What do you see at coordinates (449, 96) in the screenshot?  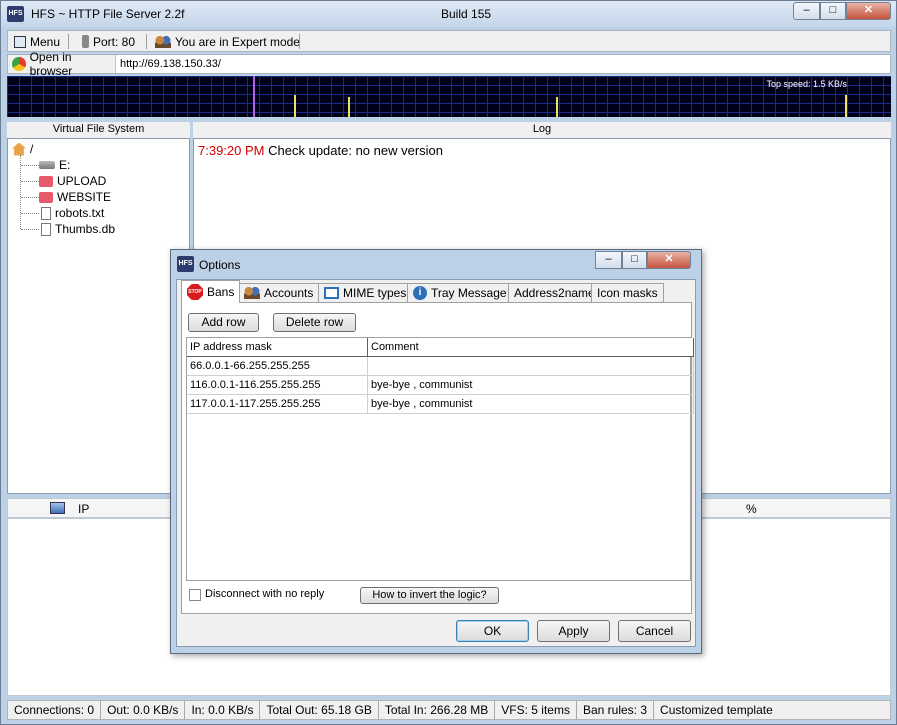 I see `speed-graph: Top speed: 1.5 KB/s` at bounding box center [449, 96].